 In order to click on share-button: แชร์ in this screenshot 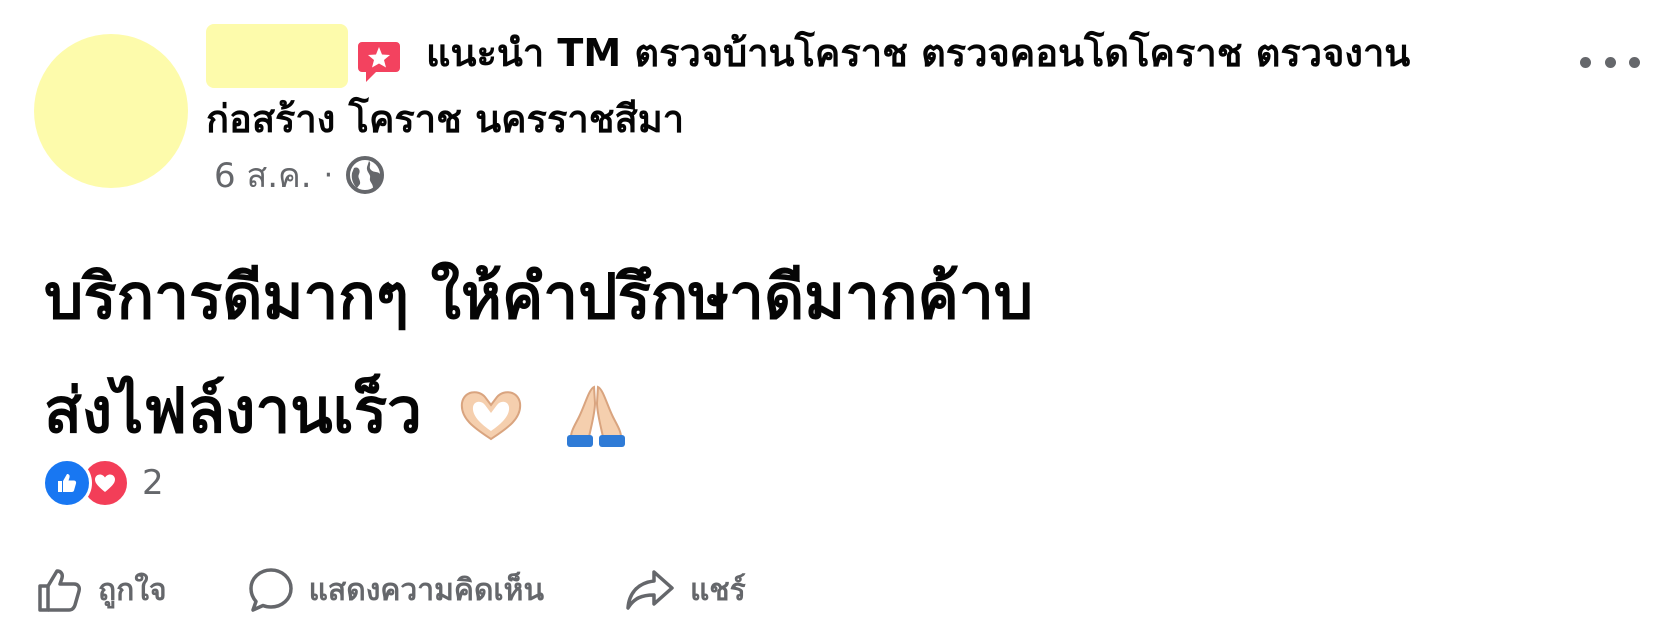, I will do `click(685, 590)`.